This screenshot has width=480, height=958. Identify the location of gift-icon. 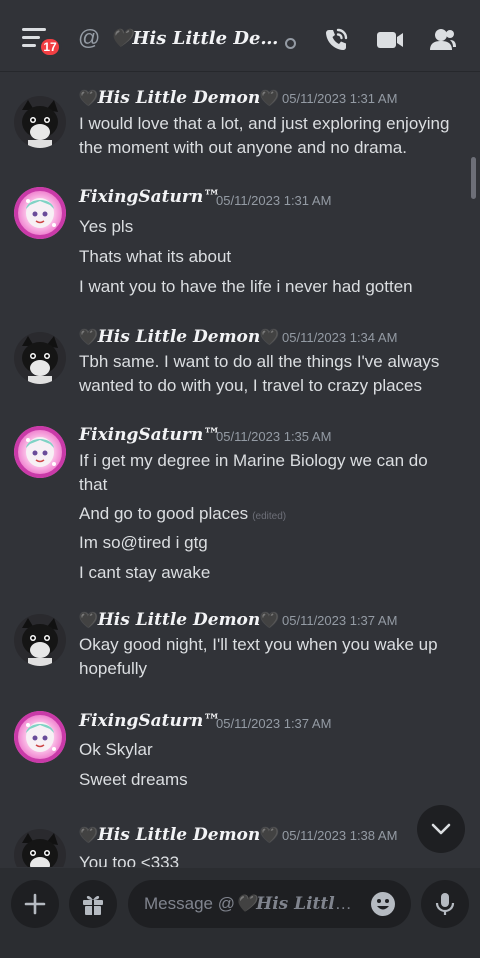
(93, 905).